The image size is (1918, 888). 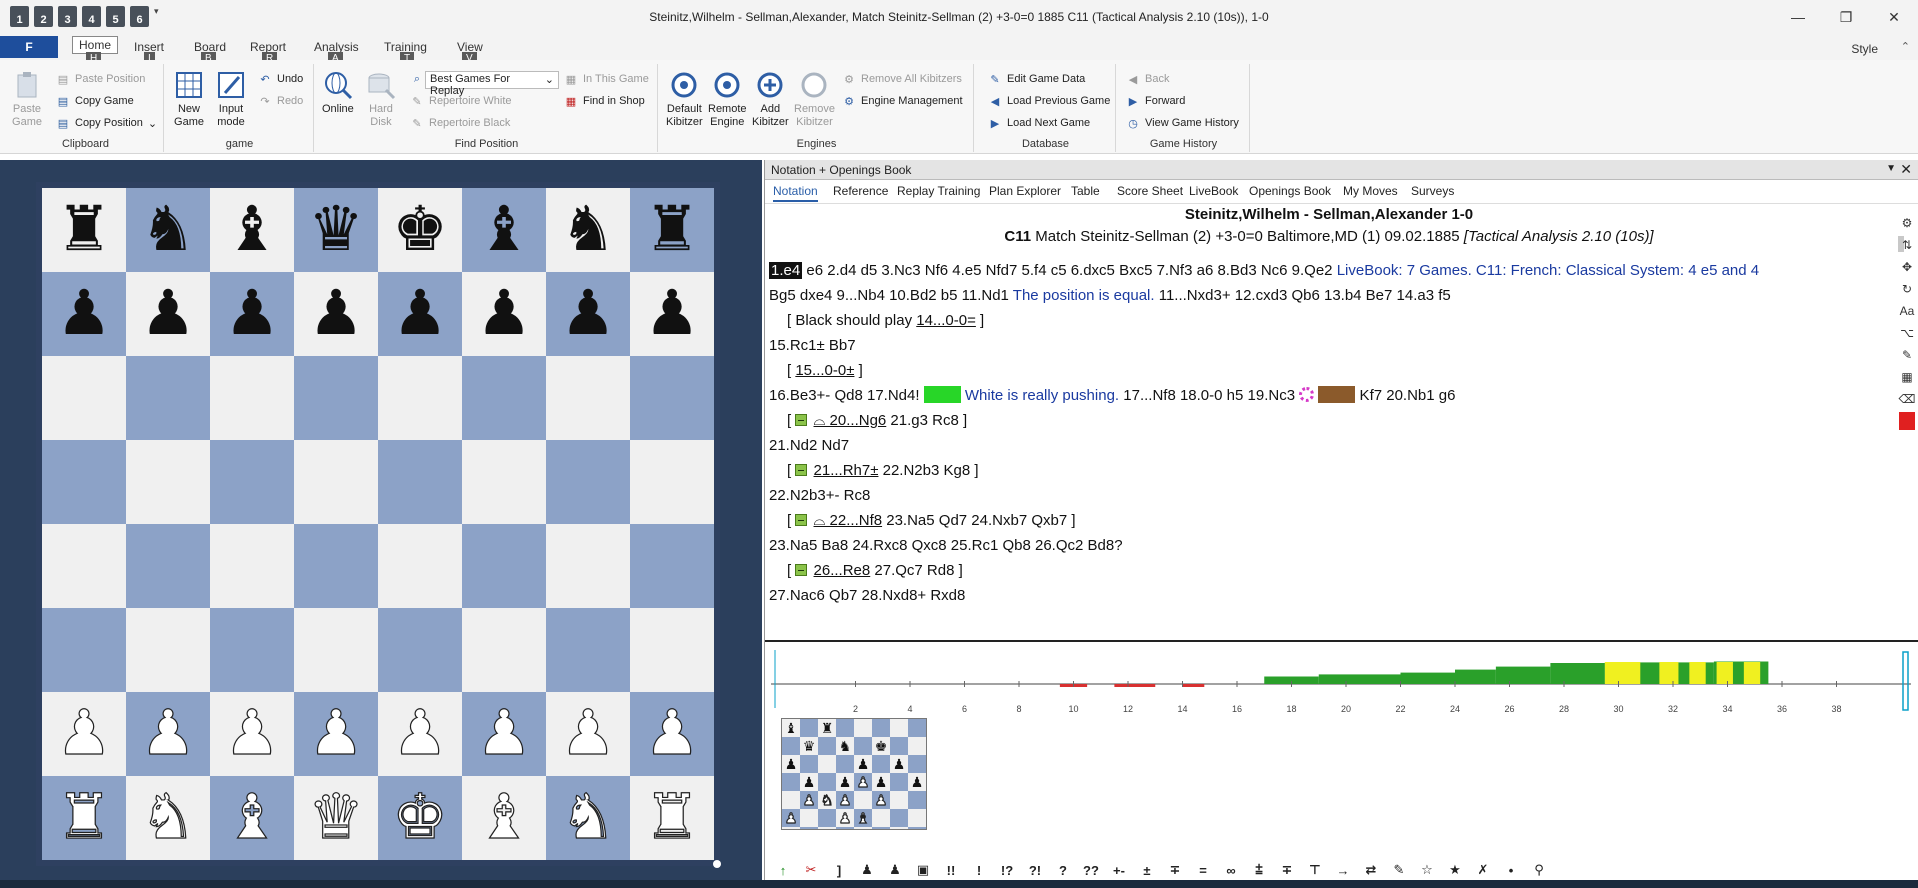 I want to click on notation-line: 22.N2b3+- Rc8, so click(x=1329, y=495).